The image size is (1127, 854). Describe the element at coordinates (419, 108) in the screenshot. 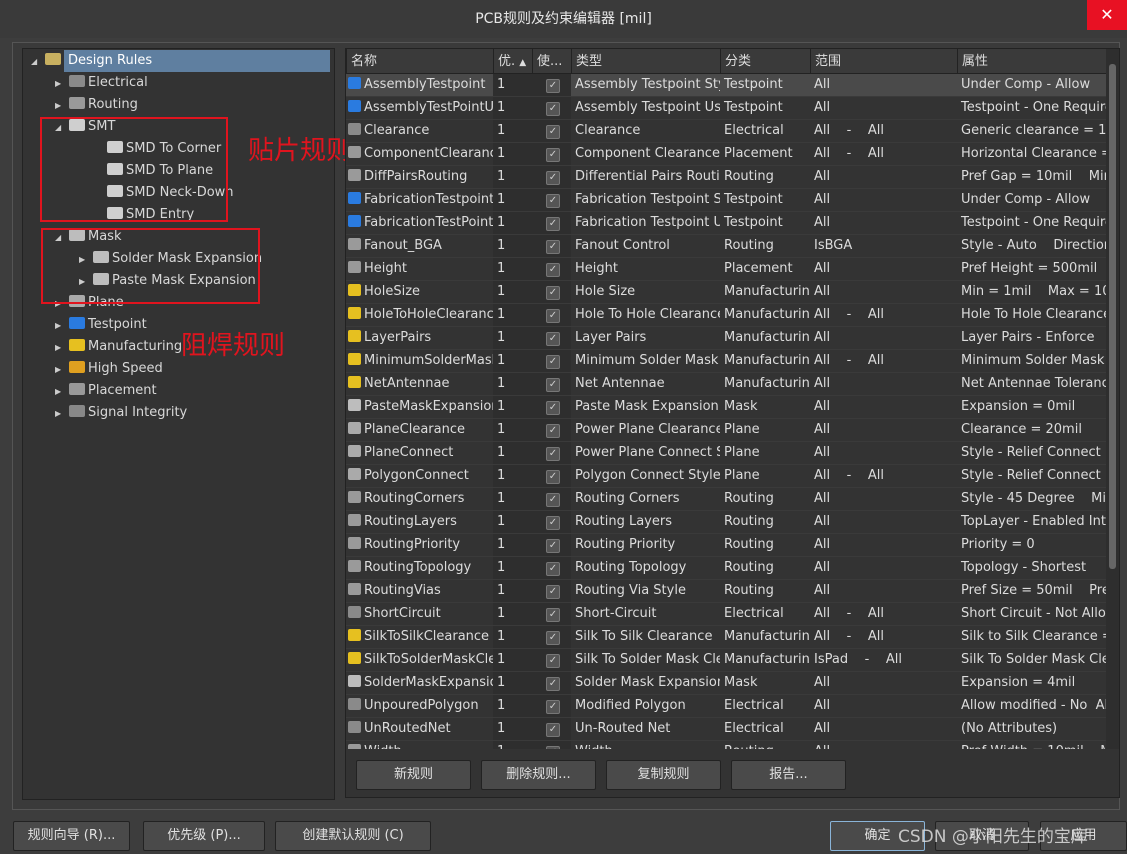

I see `rule-name: AssemblyTestPointUsage` at that location.